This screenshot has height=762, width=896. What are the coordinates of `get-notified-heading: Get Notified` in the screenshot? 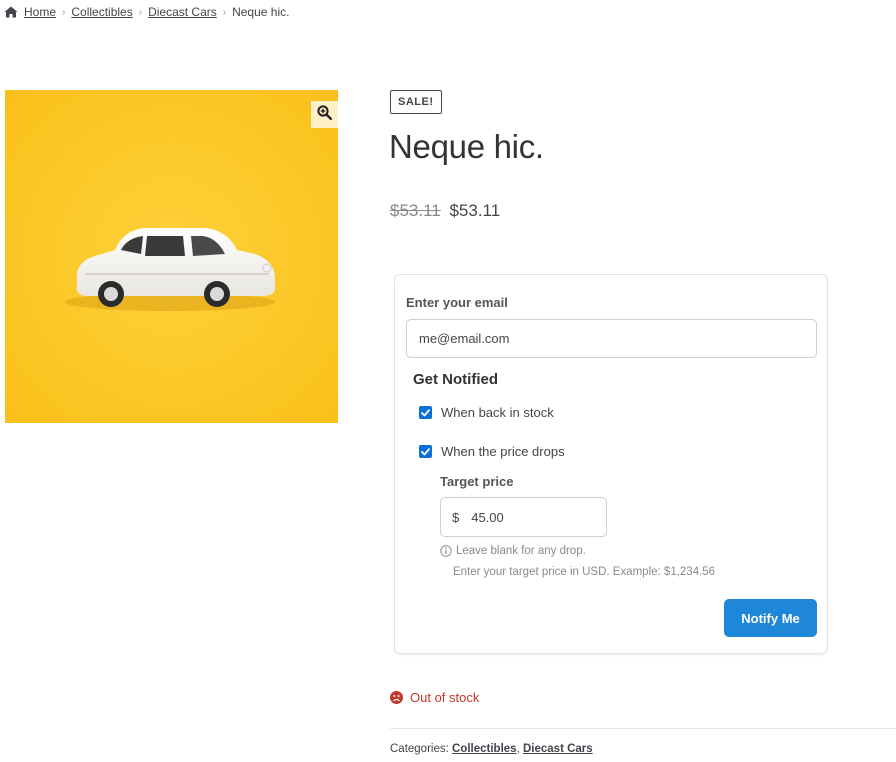 It's located at (455, 379).